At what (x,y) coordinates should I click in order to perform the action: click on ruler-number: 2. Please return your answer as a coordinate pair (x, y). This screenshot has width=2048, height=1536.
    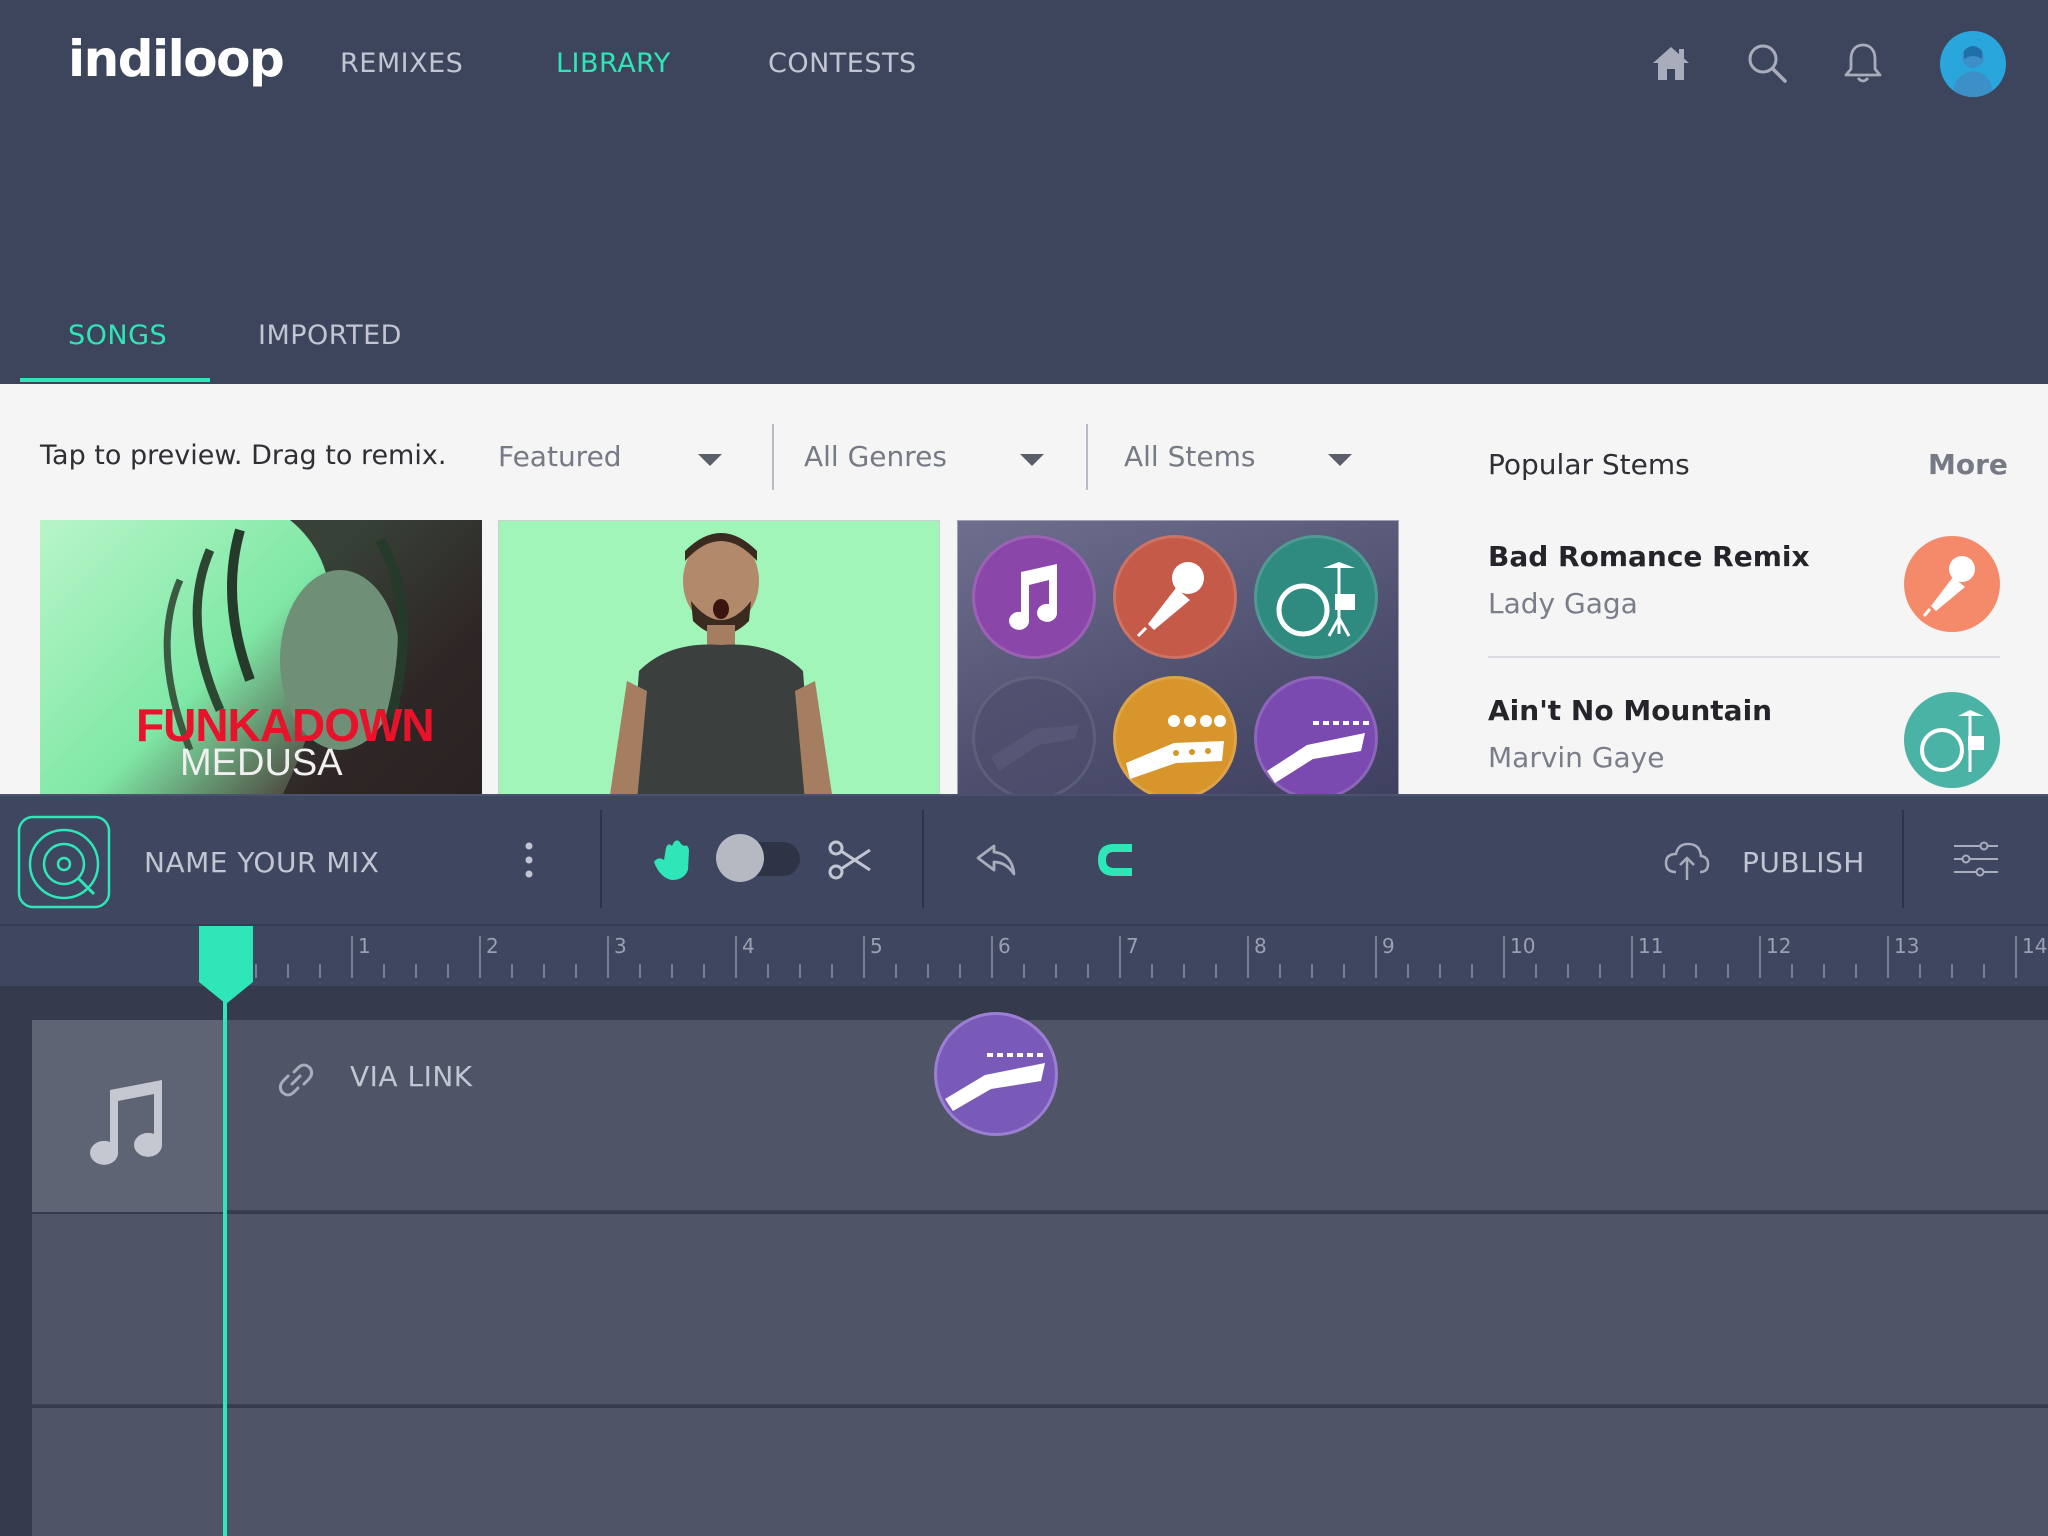
    Looking at the image, I should click on (492, 946).